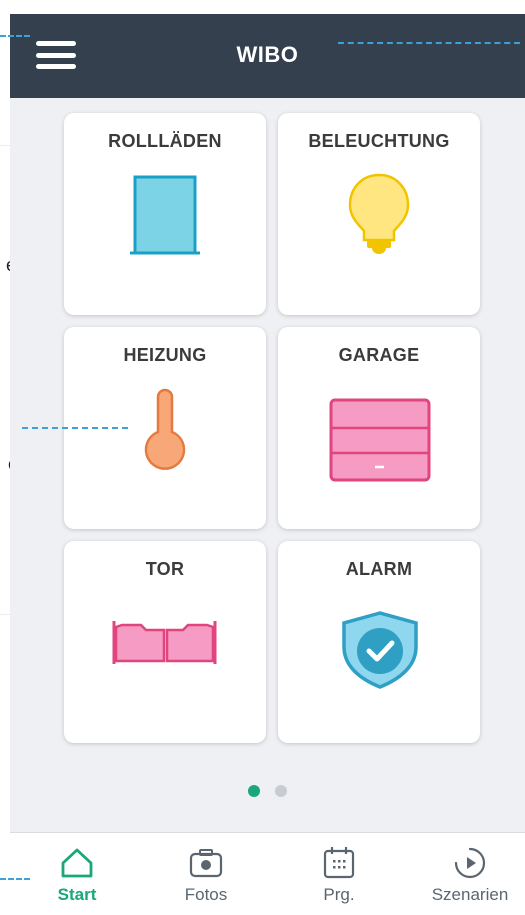  Describe the element at coordinates (206, 863) in the screenshot. I see `camera-icon` at that location.